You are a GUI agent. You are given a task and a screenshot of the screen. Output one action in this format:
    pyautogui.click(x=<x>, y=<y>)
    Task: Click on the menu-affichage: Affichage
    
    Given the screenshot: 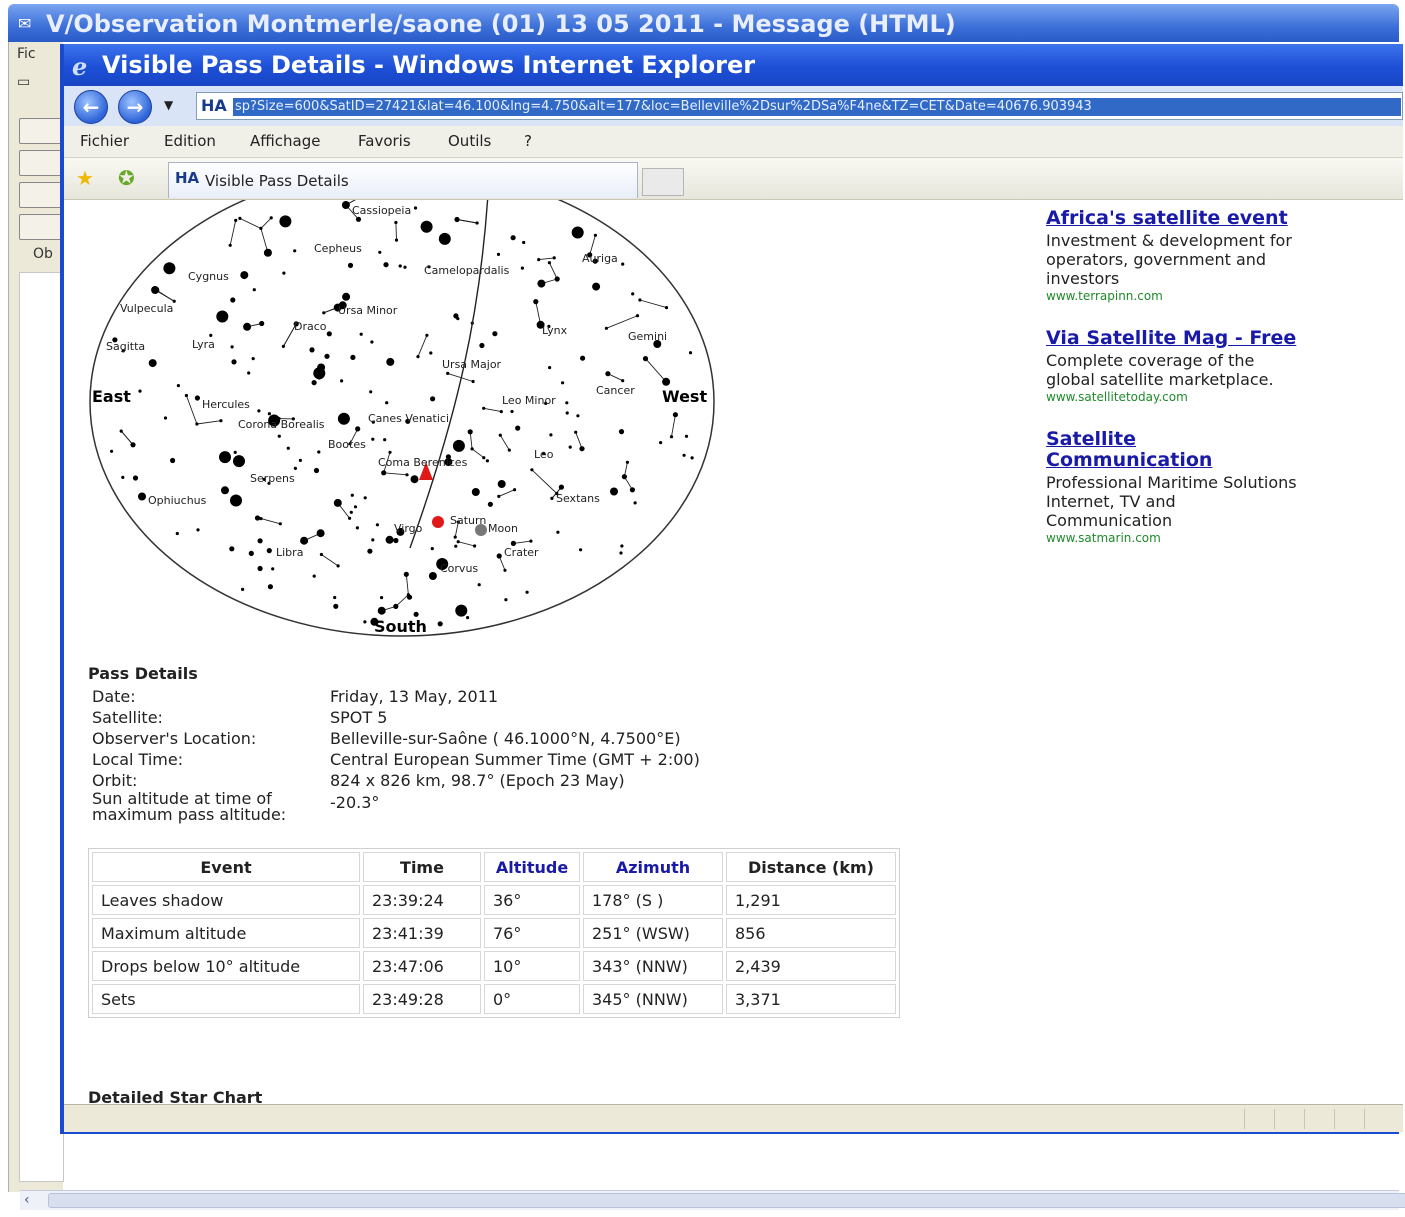 What is the action you would take?
    pyautogui.click(x=285, y=141)
    